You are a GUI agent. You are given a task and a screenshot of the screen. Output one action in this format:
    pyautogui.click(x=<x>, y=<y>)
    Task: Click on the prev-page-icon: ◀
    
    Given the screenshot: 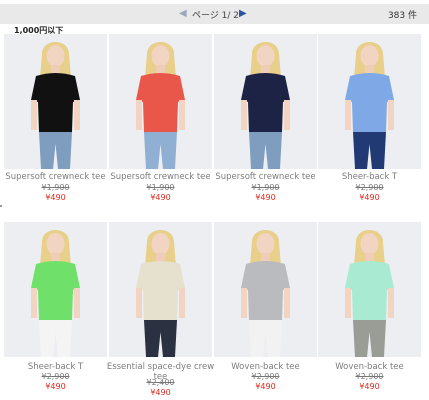 What is the action you would take?
    pyautogui.click(x=183, y=13)
    